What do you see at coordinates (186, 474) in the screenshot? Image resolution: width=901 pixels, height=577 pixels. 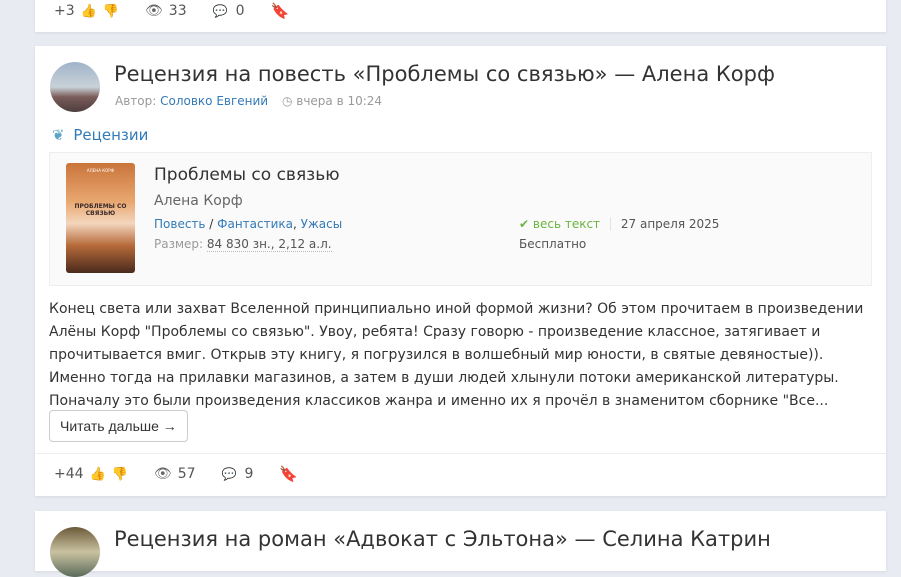 I see `views-count: 57` at bounding box center [186, 474].